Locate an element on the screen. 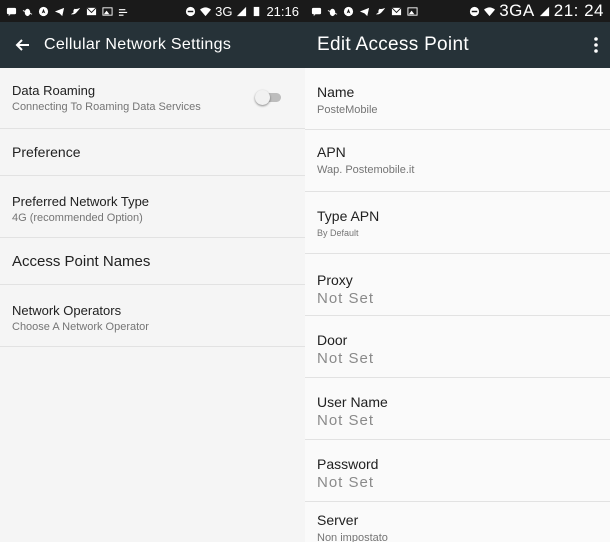 This screenshot has width=610, height=542. field-label: Password is located at coordinates (348, 464).